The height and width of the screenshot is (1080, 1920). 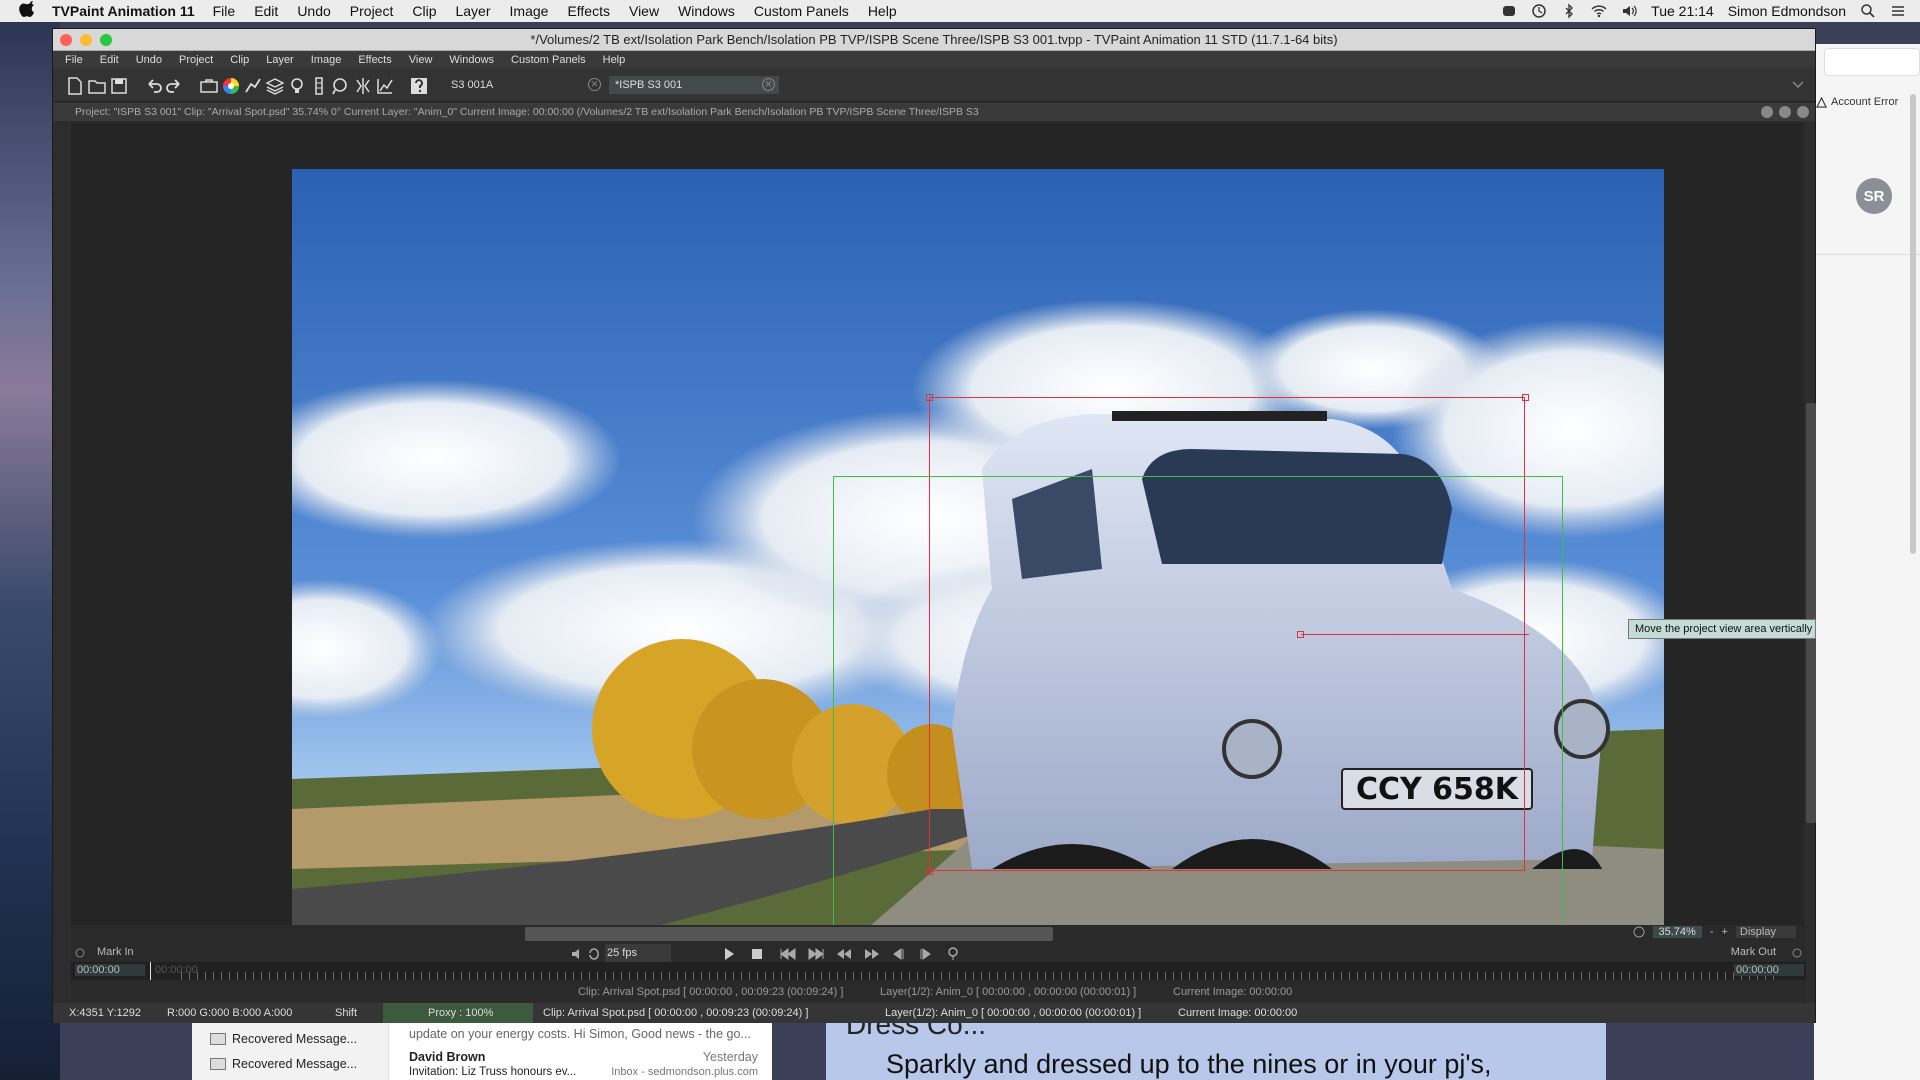 I want to click on save-icon, so click(x=119, y=86).